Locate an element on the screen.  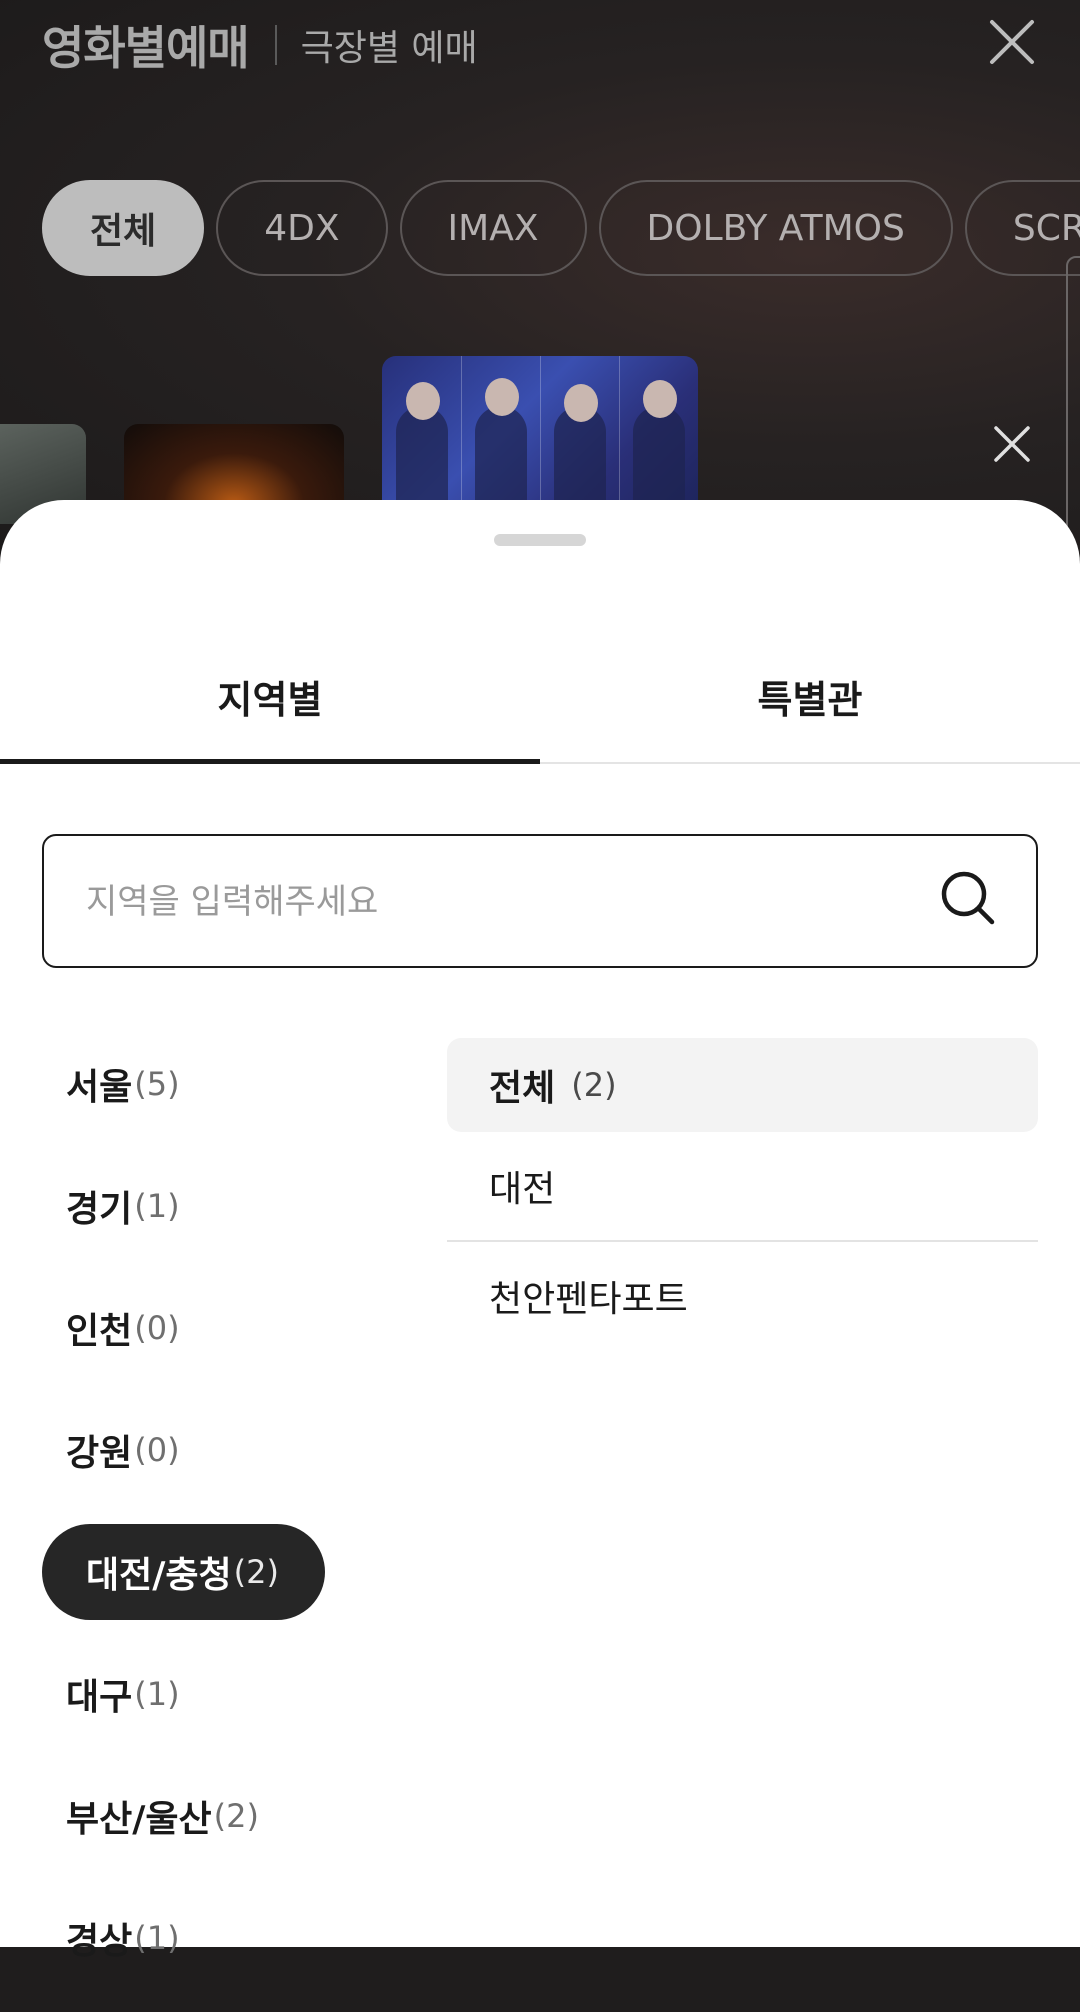
region-item-busan-ulsan: 부산/울산 (2) is located at coordinates (162, 1816).